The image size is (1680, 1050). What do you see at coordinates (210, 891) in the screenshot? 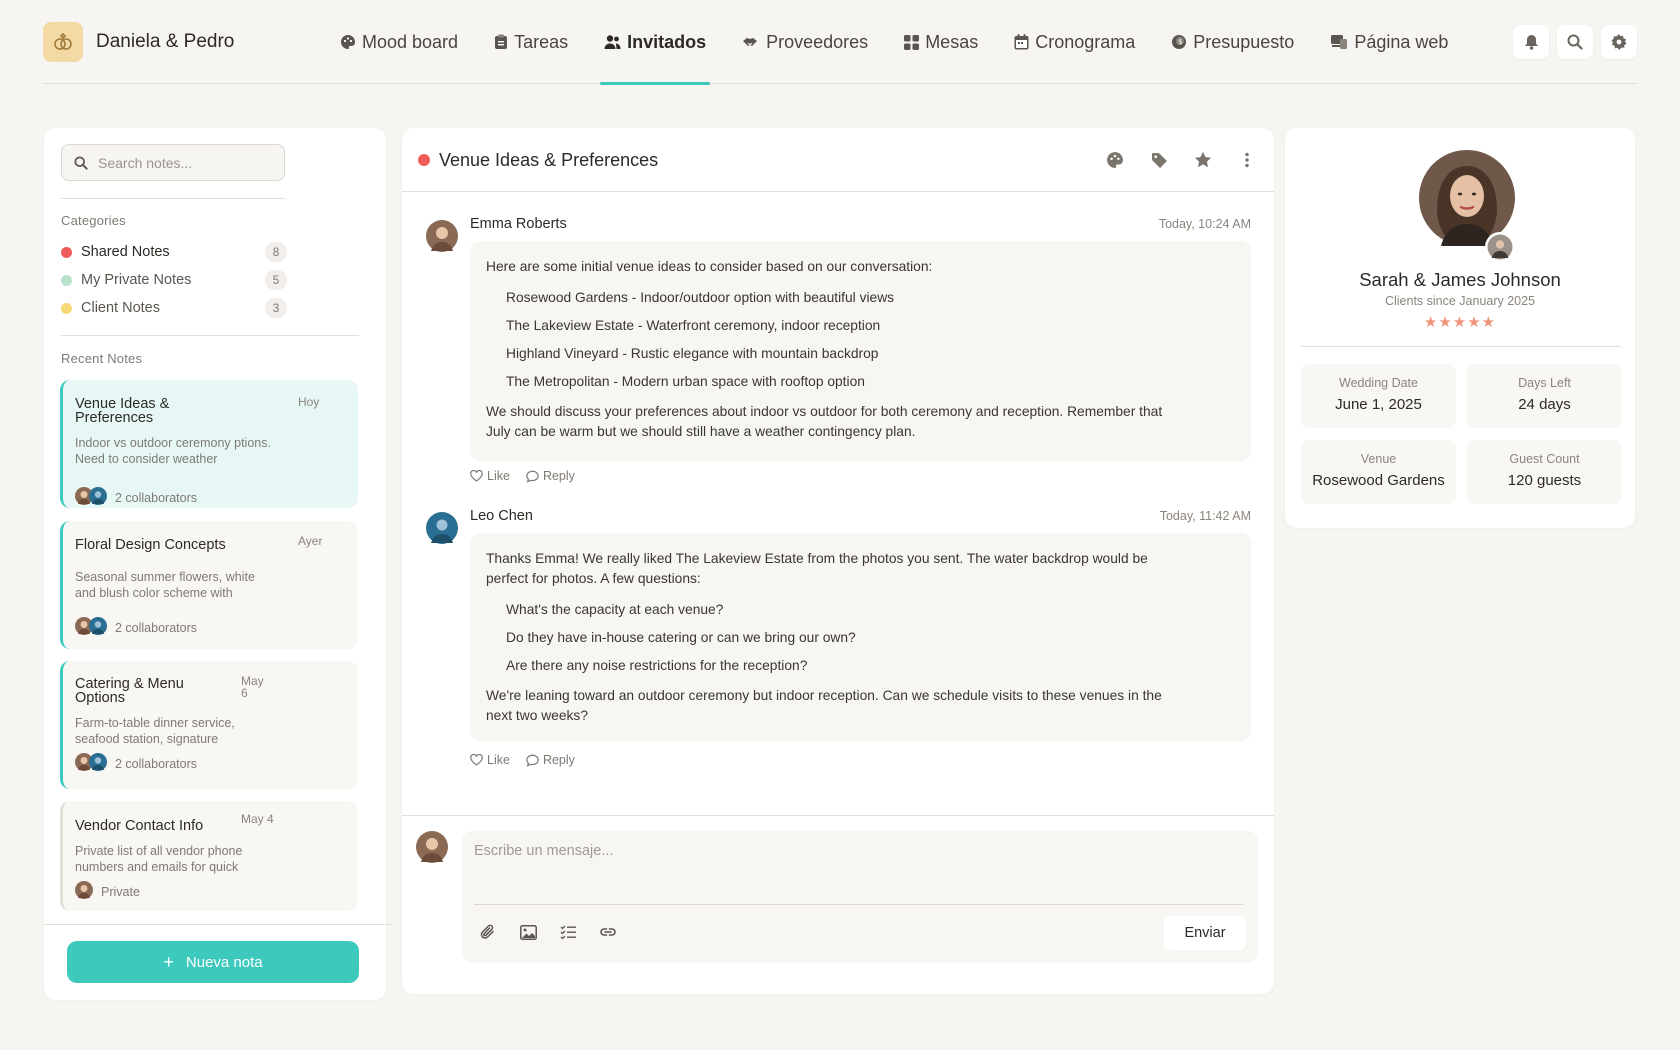
I see `note-collaborators: Private` at bounding box center [210, 891].